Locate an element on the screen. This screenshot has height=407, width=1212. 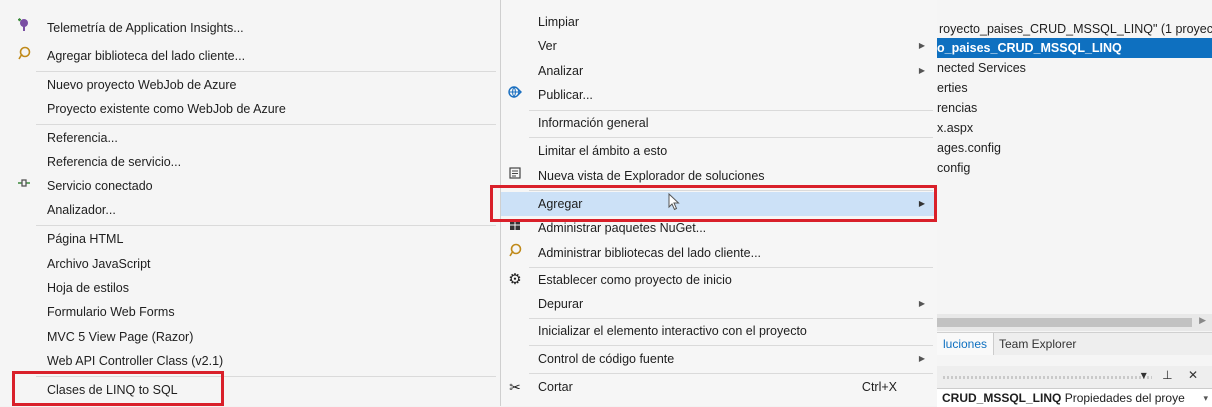
menu-item-scope-to-this: Limitar el ámbito a esto is located at coordinates (719, 151).